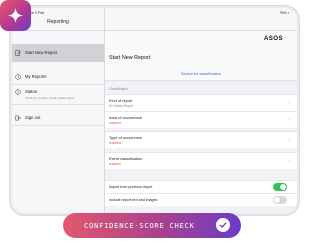 This screenshot has height=243, width=320. Describe the element at coordinates (201, 186) in the screenshot. I see `toggle-row-import: Import from previous report` at that location.